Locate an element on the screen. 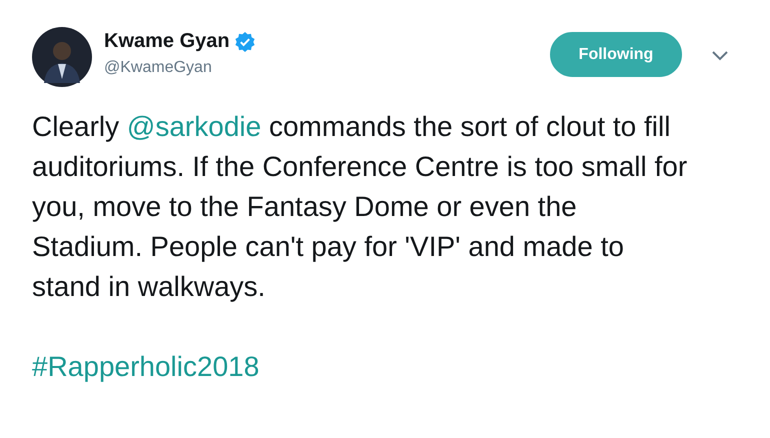 The width and height of the screenshot is (770, 438). chevron-down-icon is located at coordinates (720, 56).